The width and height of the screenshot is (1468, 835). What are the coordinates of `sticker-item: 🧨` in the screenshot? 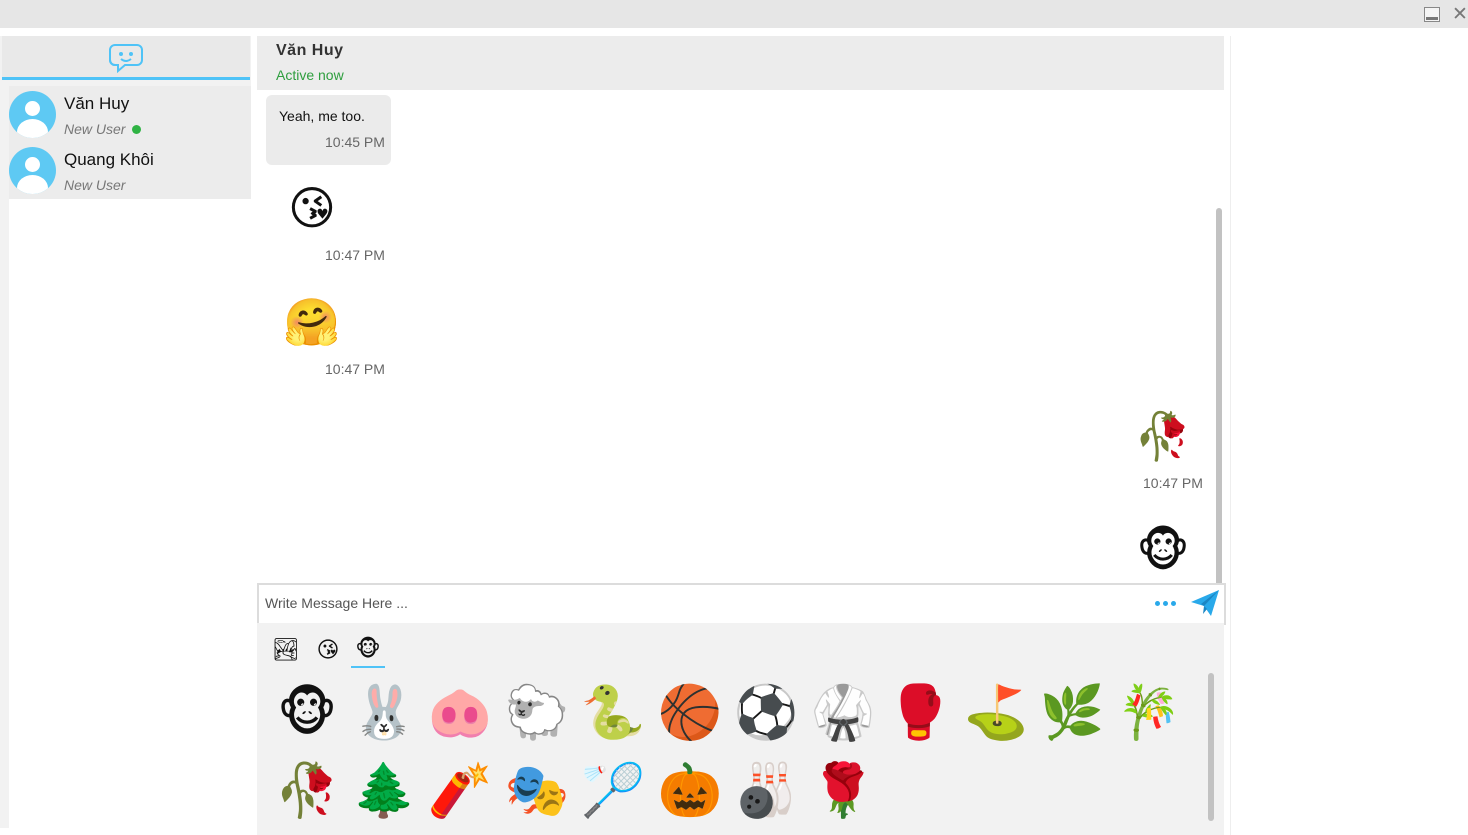 It's located at (460, 791).